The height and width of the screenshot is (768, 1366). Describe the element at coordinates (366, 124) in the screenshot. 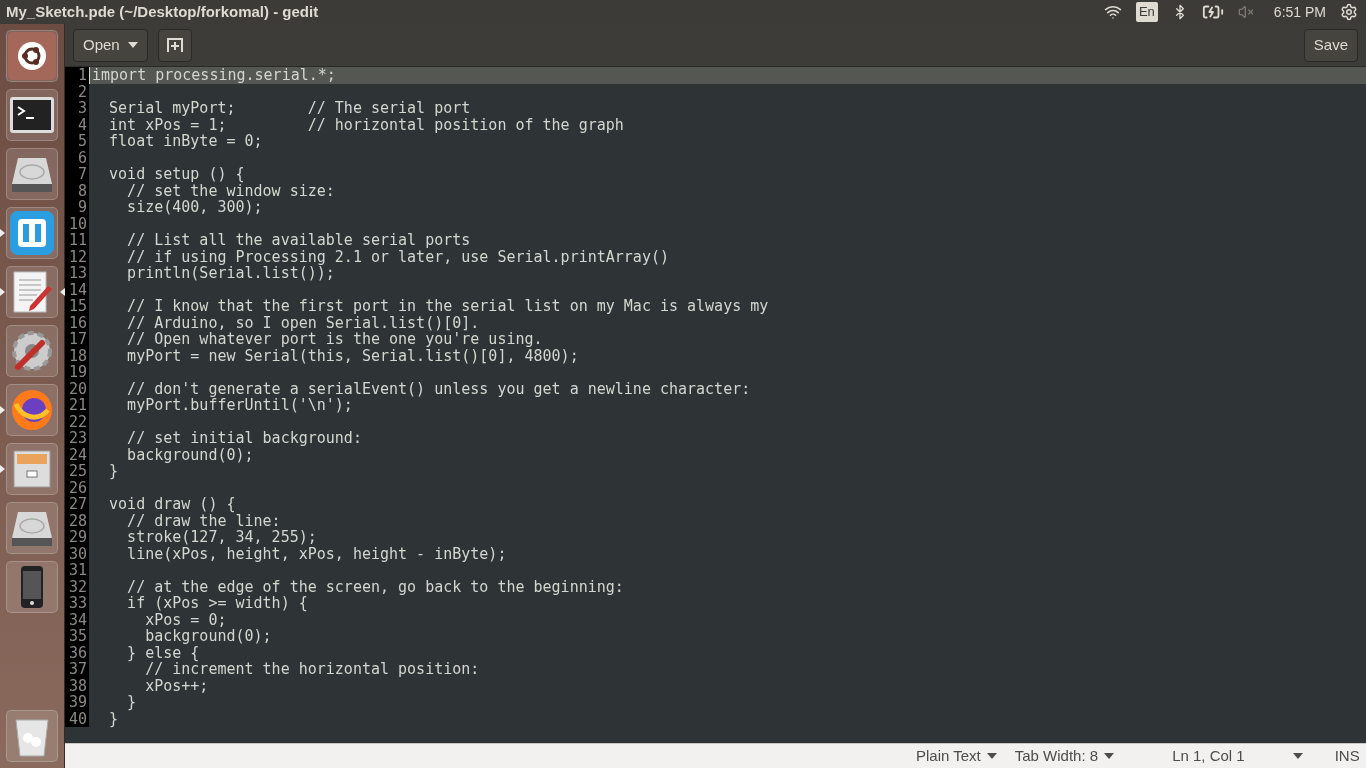

I see `code-line: int xPos = 1; // horizontal position of the graph` at that location.